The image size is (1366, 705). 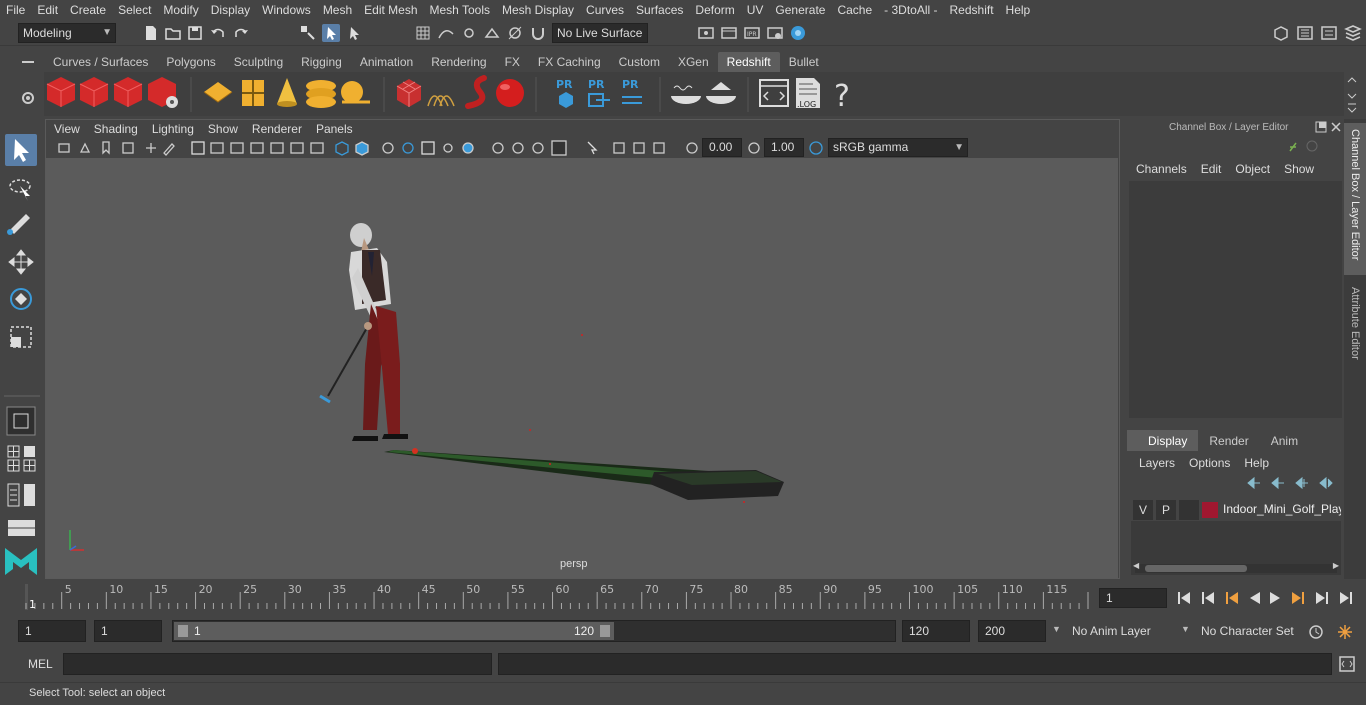 What do you see at coordinates (798, 33) in the screenshot?
I see `hypershade-icon` at bounding box center [798, 33].